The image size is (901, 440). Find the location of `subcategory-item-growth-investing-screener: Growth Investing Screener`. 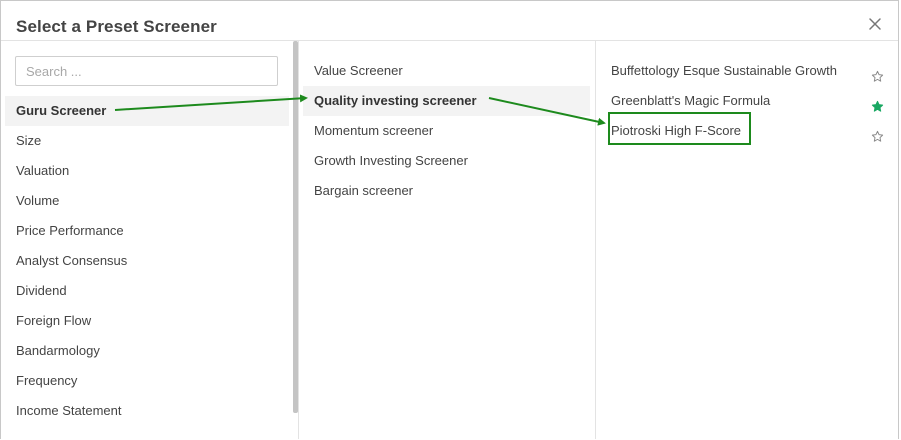

subcategory-item-growth-investing-screener: Growth Investing Screener is located at coordinates (446, 161).